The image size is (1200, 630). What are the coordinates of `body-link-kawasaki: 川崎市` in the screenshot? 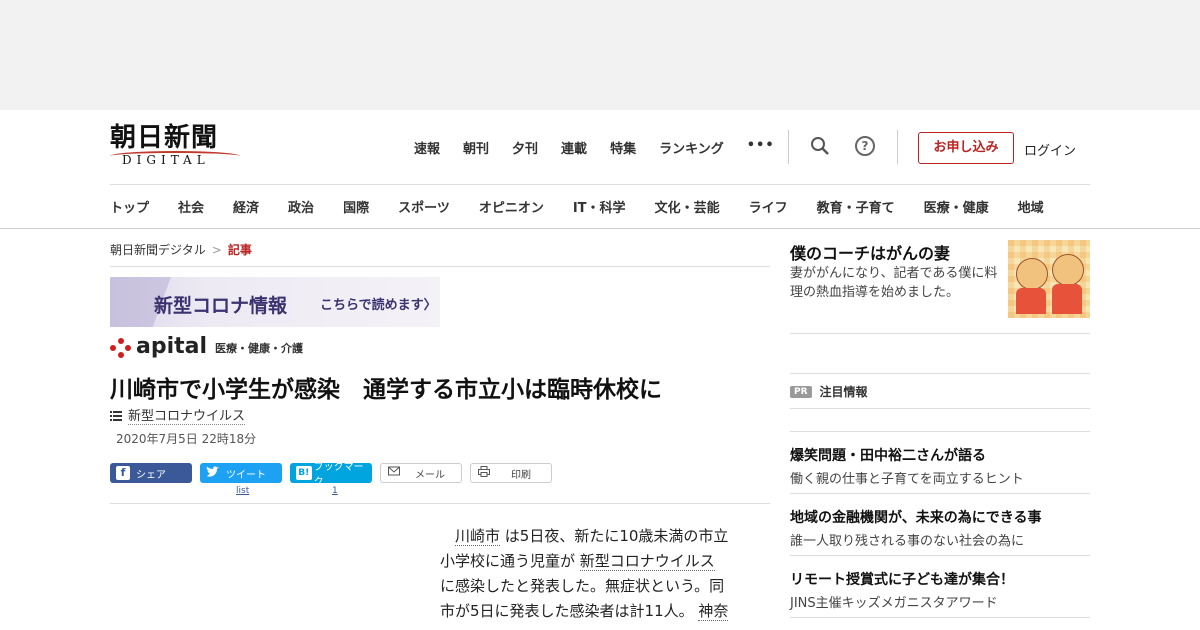 It's located at (478, 536).